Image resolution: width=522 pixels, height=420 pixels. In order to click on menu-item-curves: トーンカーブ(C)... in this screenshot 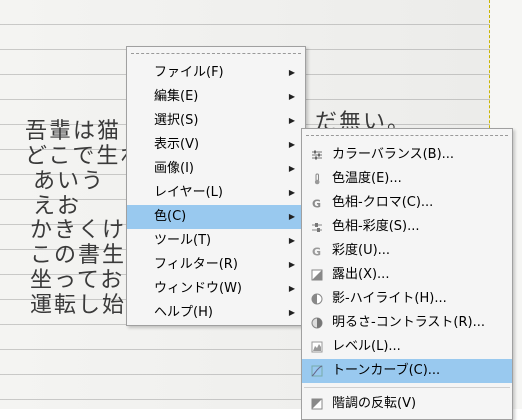, I will do `click(407, 371)`.